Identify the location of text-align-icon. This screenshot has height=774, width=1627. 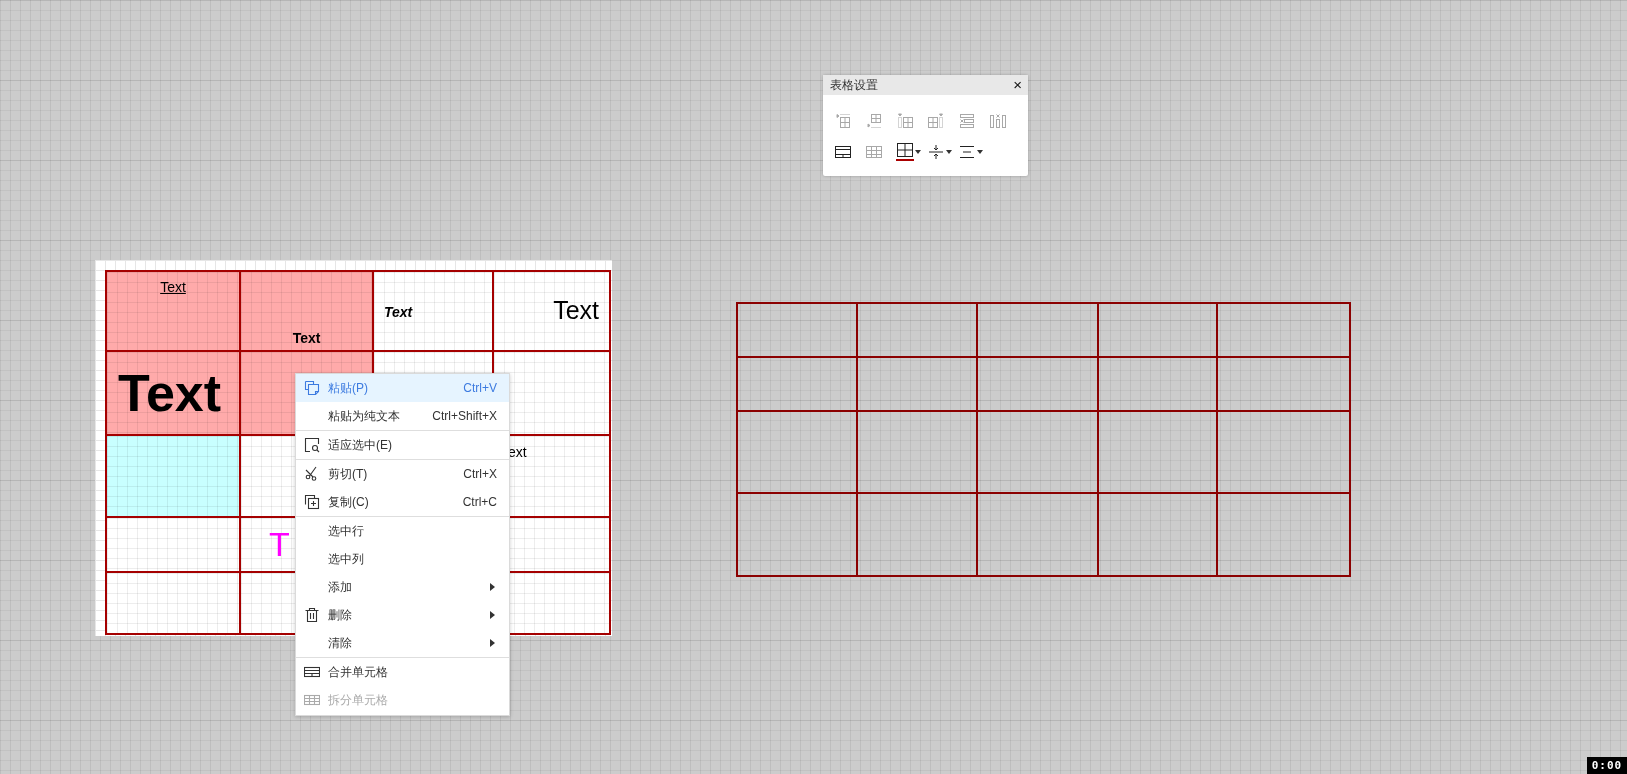
(967, 151).